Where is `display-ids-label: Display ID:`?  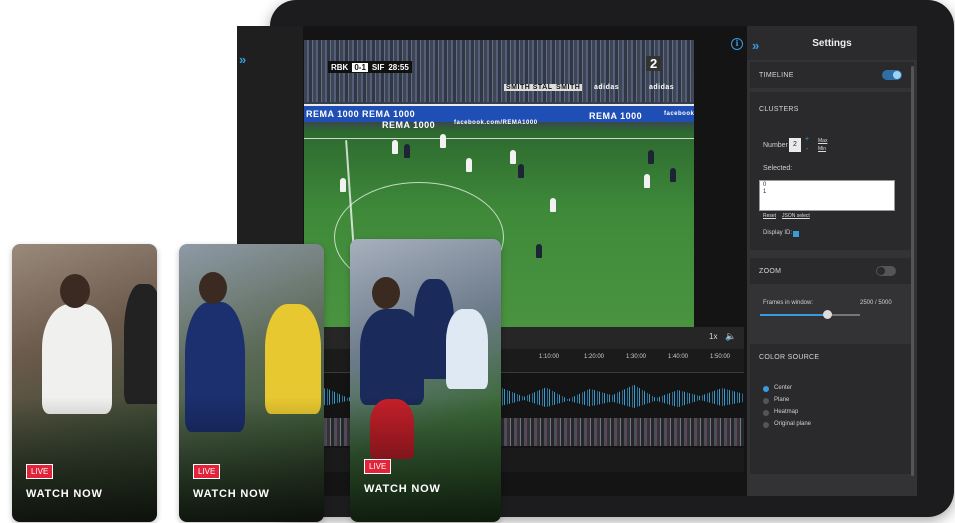
display-ids-label: Display ID: is located at coordinates (778, 233).